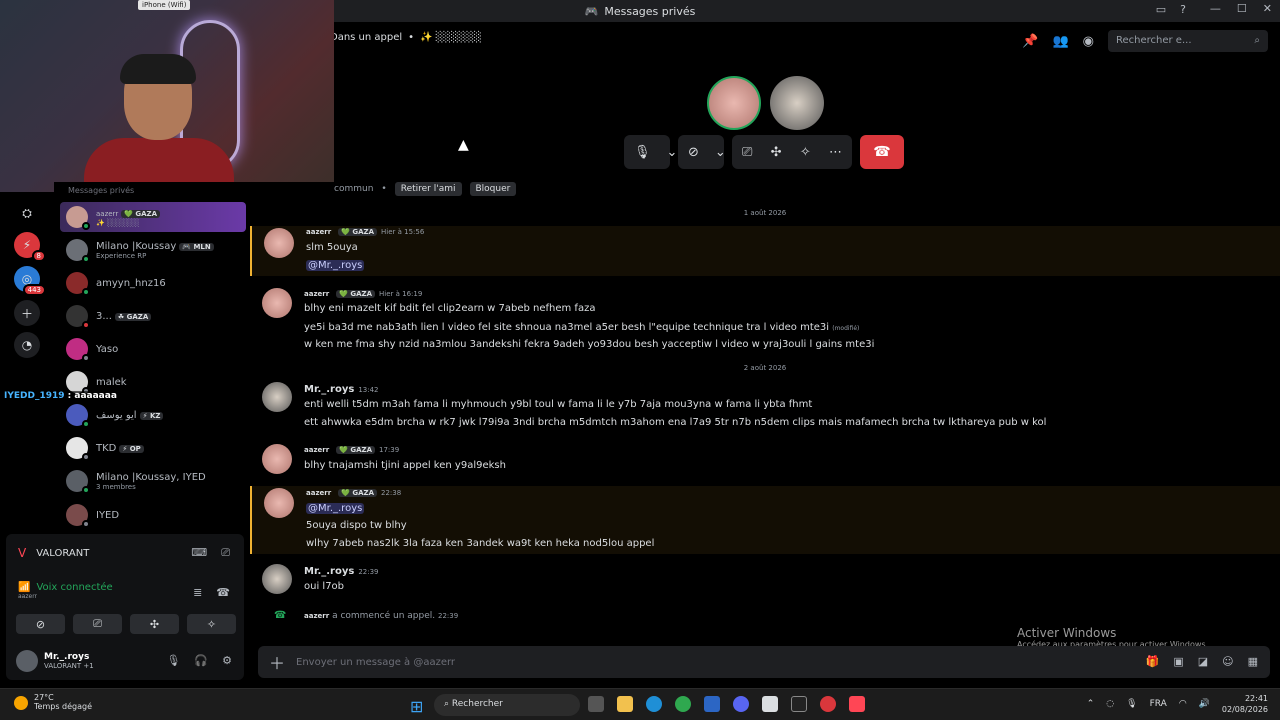 This screenshot has height=720, width=1280. What do you see at coordinates (97, 624) in the screenshot?
I see `screenshare-button: ⎚` at bounding box center [97, 624].